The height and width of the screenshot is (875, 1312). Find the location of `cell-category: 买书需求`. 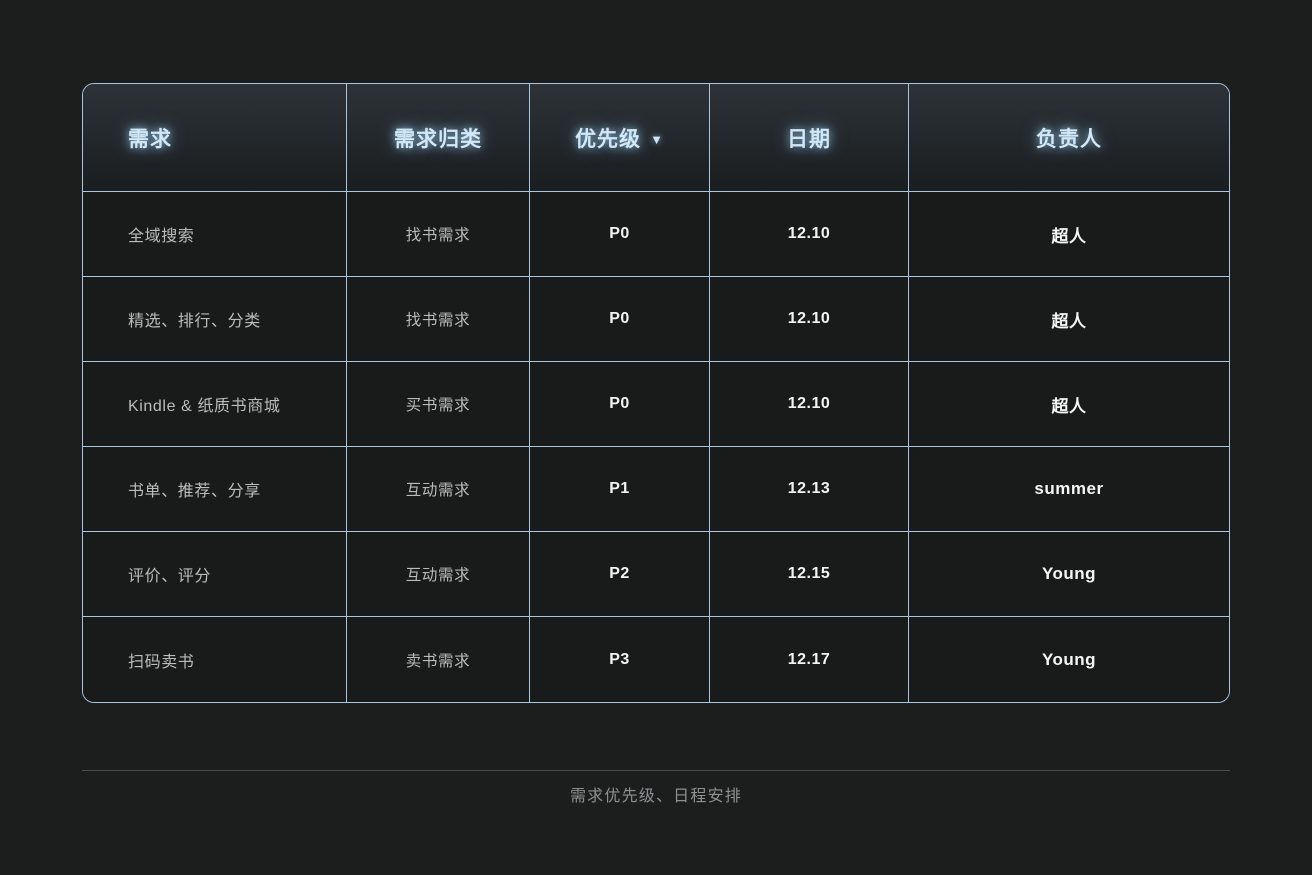

cell-category: 买书需求 is located at coordinates (438, 404).